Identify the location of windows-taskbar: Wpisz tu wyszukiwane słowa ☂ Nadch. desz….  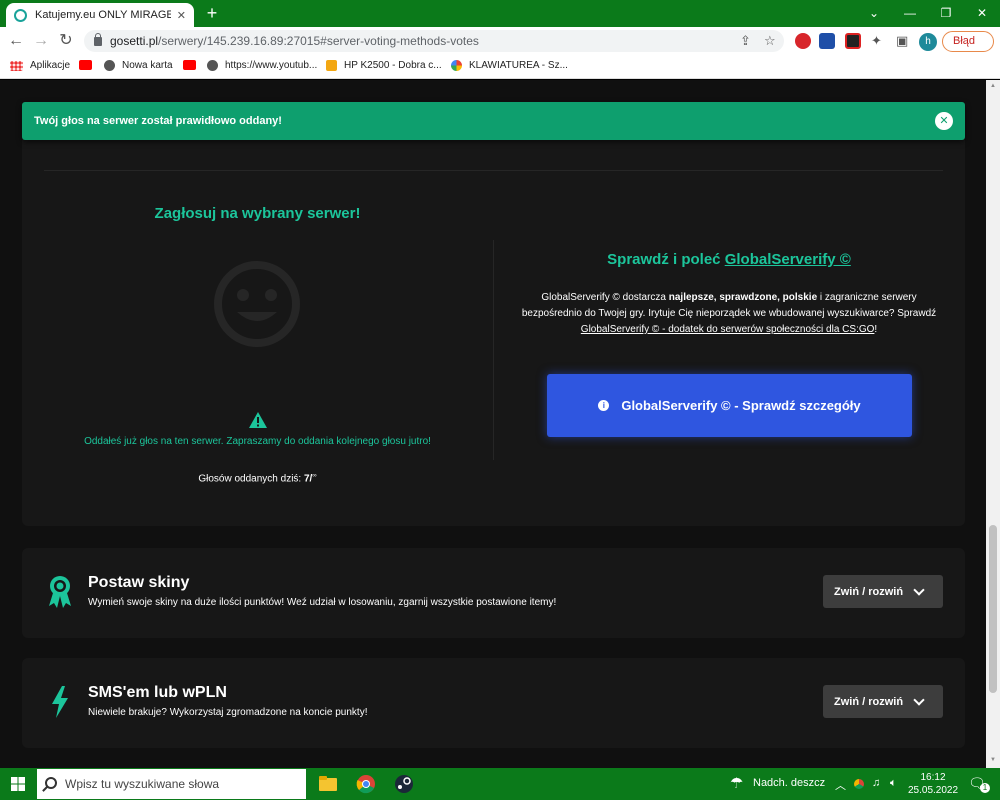
(500, 784).